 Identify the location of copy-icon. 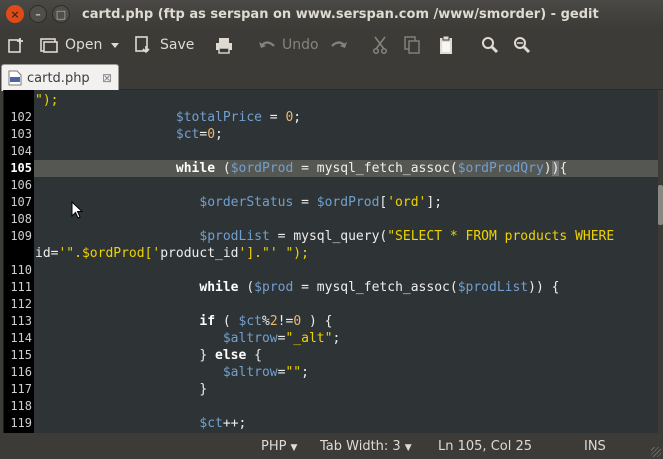
(412, 44).